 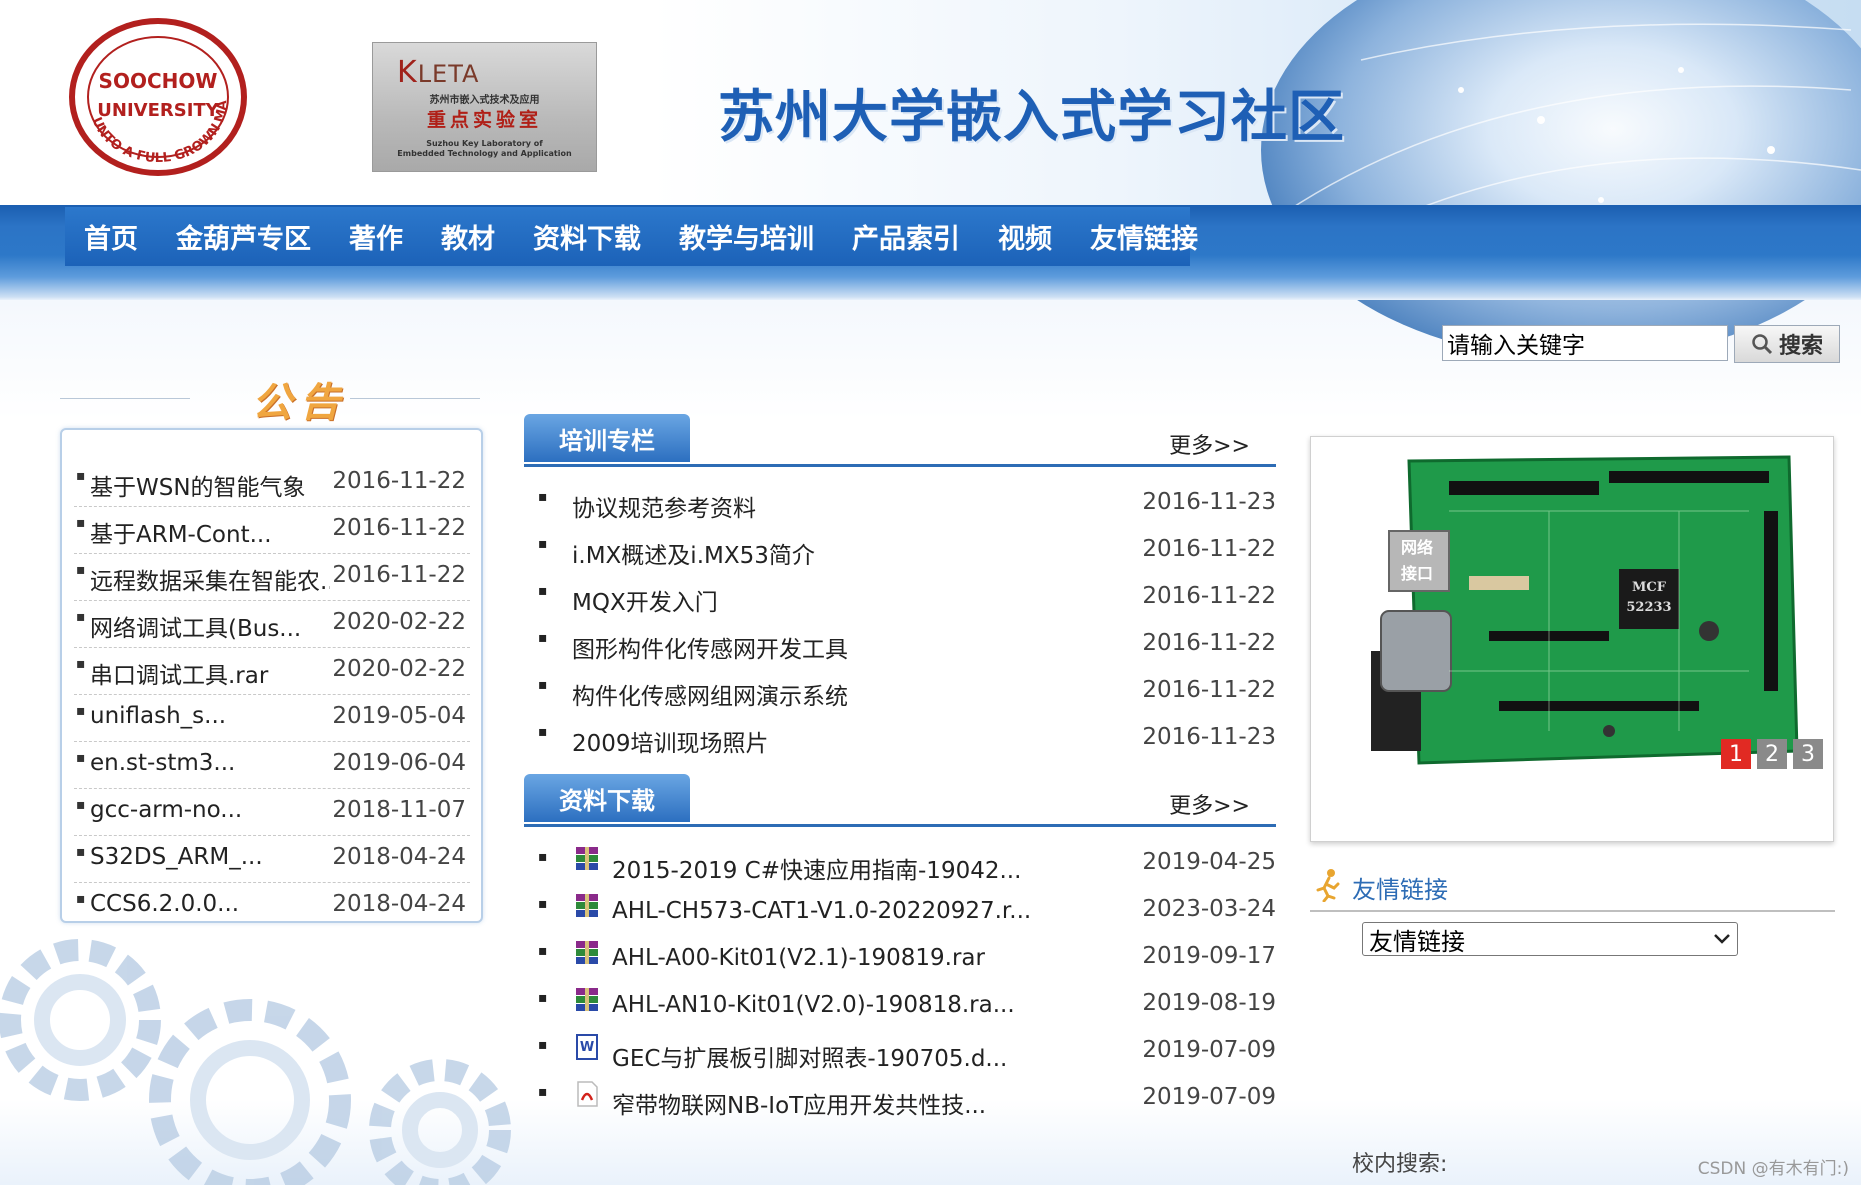 I want to click on notice-header: 公告, so click(x=270, y=398).